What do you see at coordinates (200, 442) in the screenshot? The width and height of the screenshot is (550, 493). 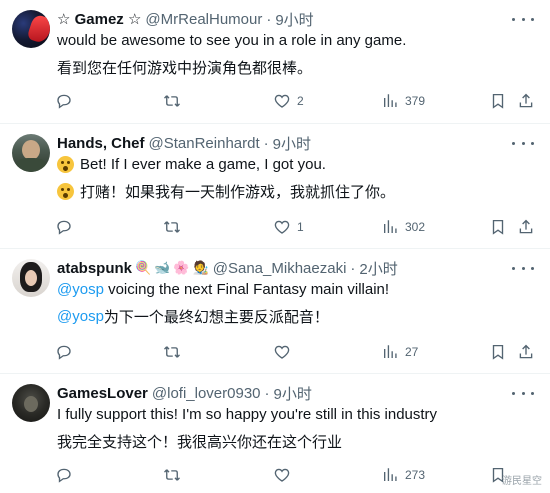 I see `tweet-translation-line: 我完全支持这个！我很高兴你还在这个行业` at bounding box center [200, 442].